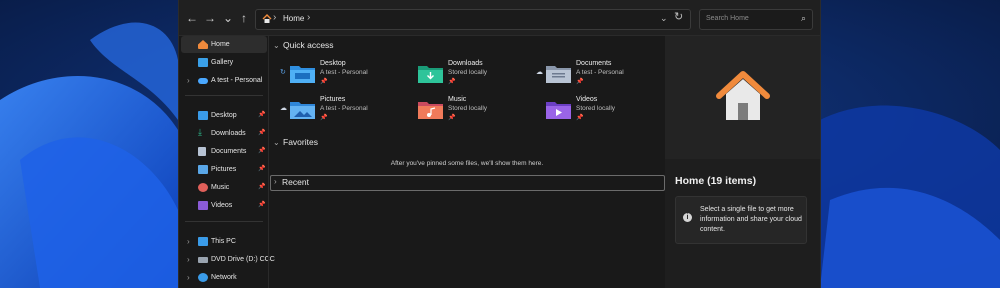  I want to click on recent-header: › Recent, so click(467, 183).